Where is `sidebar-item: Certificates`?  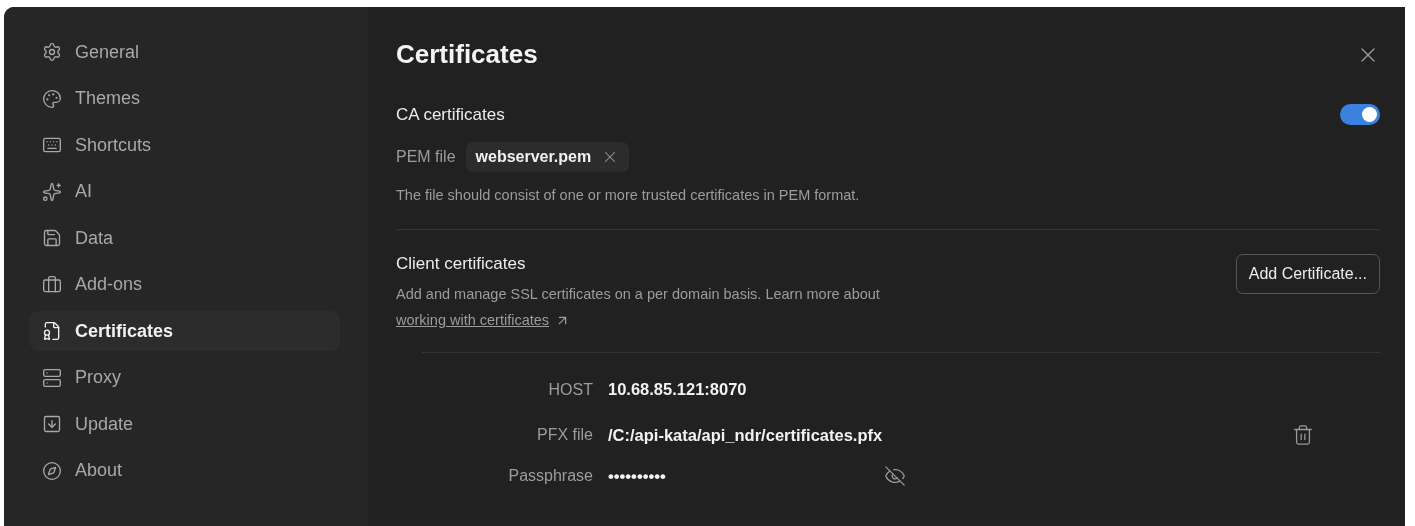
sidebar-item: Certificates is located at coordinates (185, 331).